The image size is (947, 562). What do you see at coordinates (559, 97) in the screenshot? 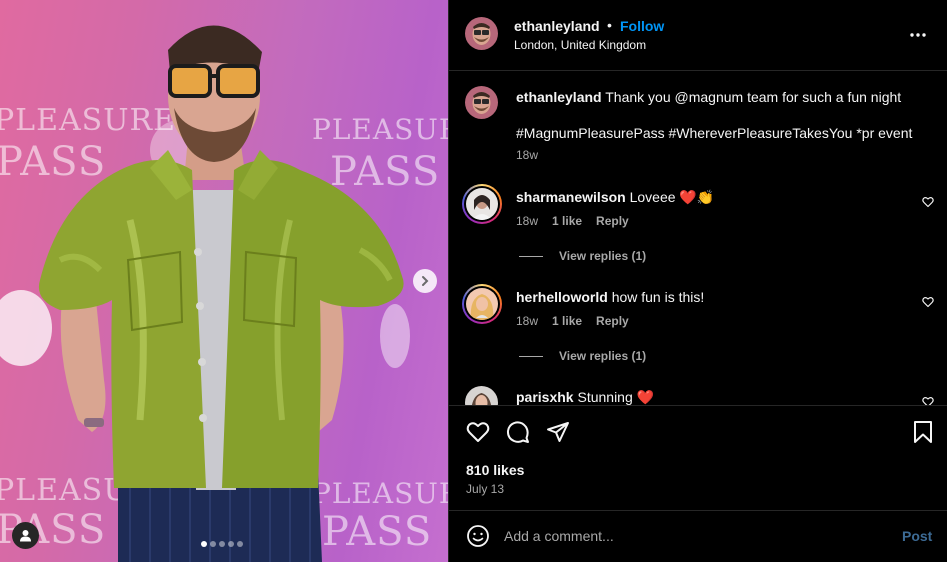
I see `caption-username: ethanleyland` at bounding box center [559, 97].